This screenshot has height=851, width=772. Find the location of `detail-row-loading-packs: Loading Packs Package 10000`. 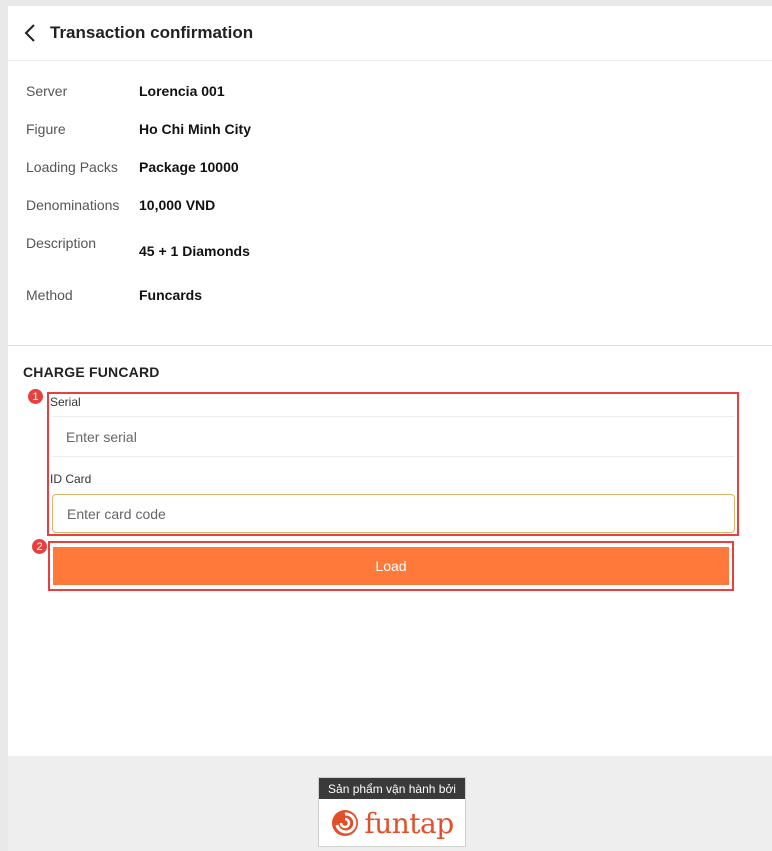

detail-row-loading-packs: Loading Packs Package 10000 is located at coordinates (390, 167).